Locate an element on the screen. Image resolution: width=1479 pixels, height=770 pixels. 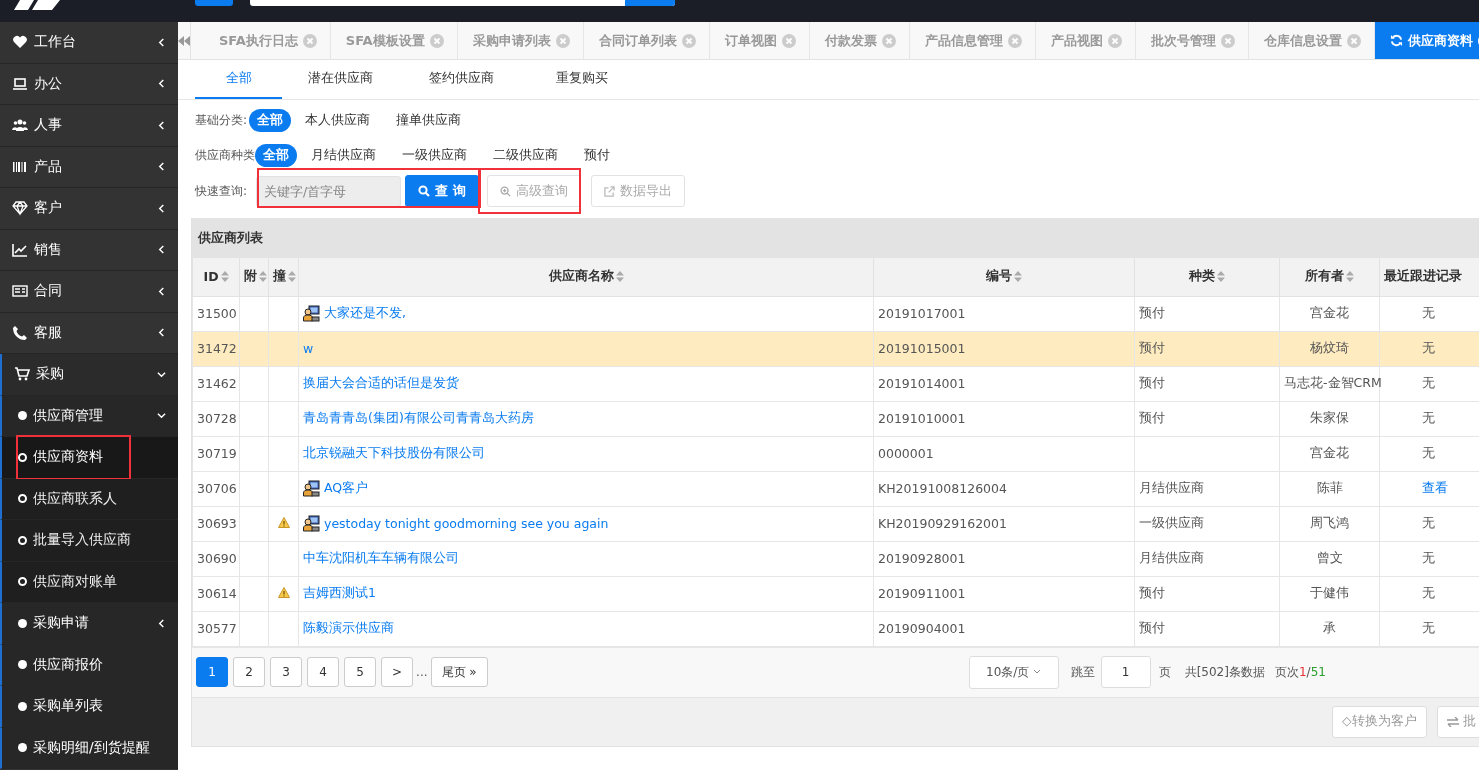
sidebar-item: 客户 is located at coordinates (92, 208).